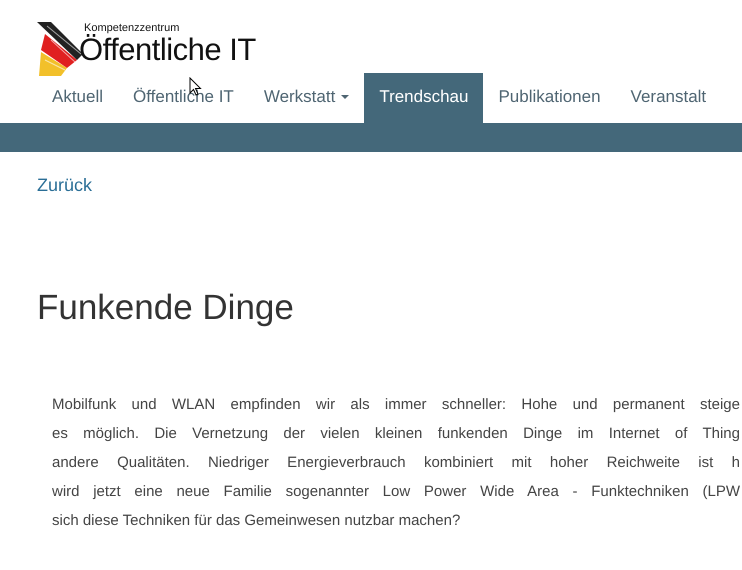 This screenshot has width=742, height=570. Describe the element at coordinates (396, 405) in the screenshot. I see `paragraph-line: Mobilfunk und WLAN empfinden wir als immer schneller: Hohe und permanent steige` at that location.